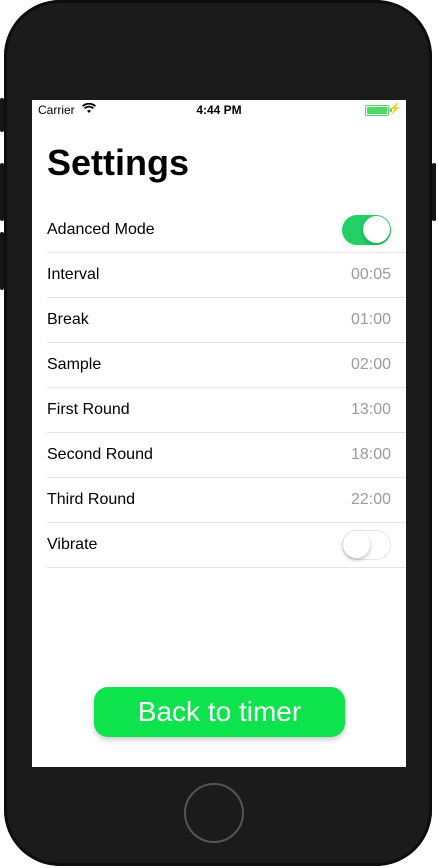 The image size is (438, 868). What do you see at coordinates (100, 454) in the screenshot?
I see `setting-label: Second Round` at bounding box center [100, 454].